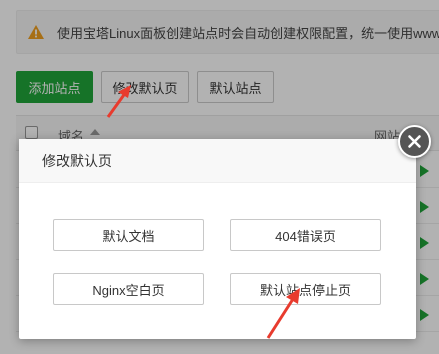  What do you see at coordinates (77, 160) in the screenshot?
I see `dialog-title: 修改默认页` at bounding box center [77, 160].